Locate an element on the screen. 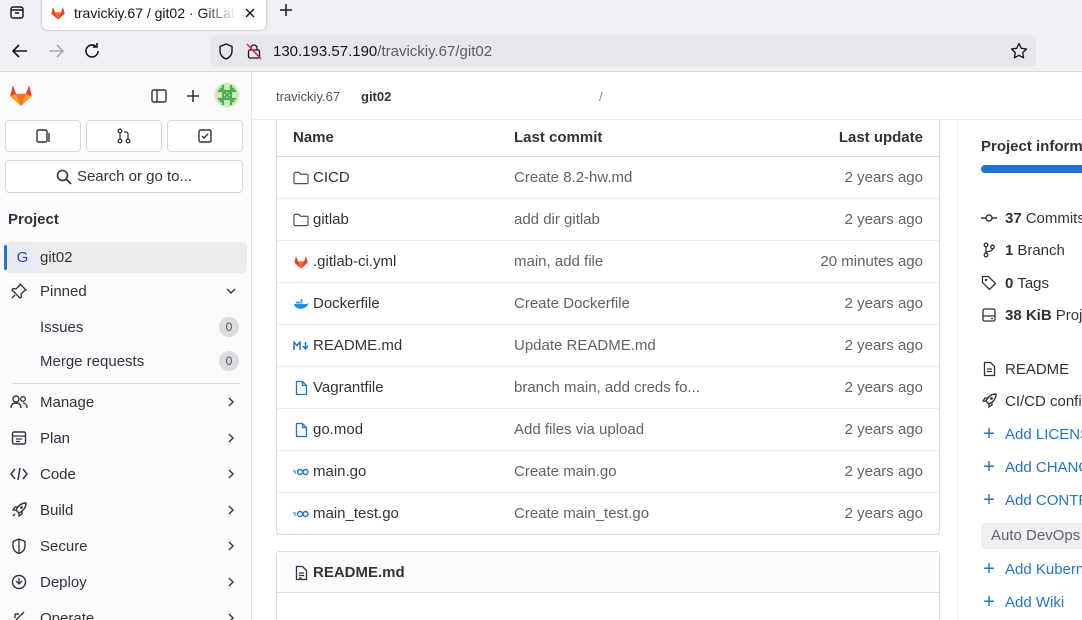 This screenshot has width=1082, height=620. deploy-icon is located at coordinates (19, 582).